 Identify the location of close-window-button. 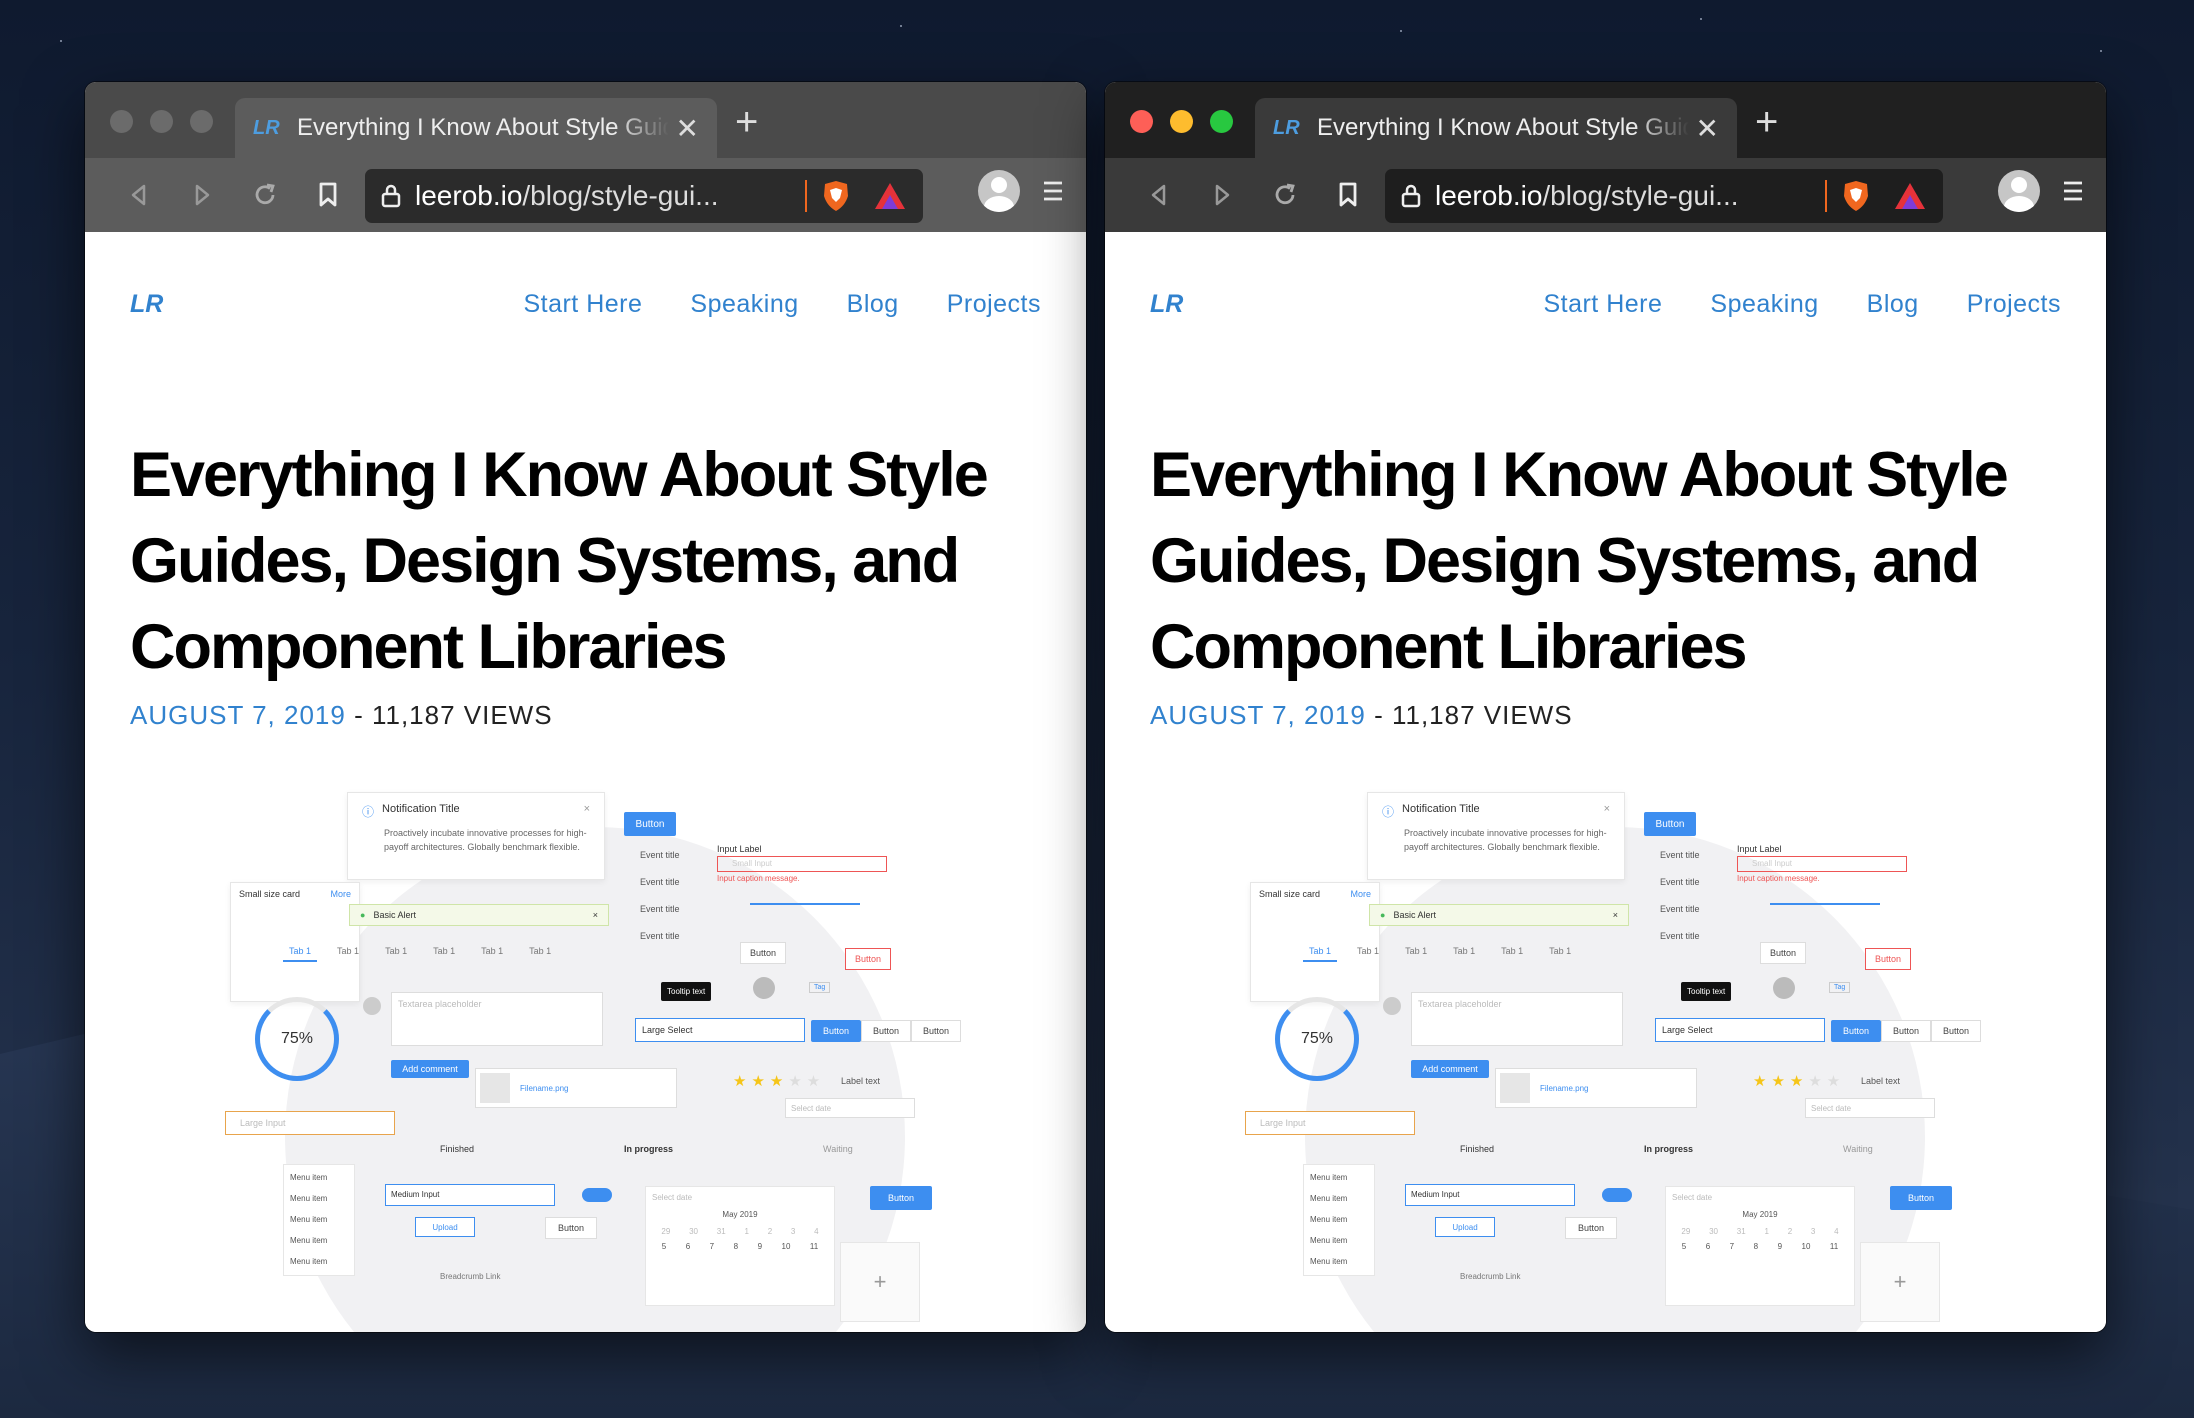
(1141, 121).